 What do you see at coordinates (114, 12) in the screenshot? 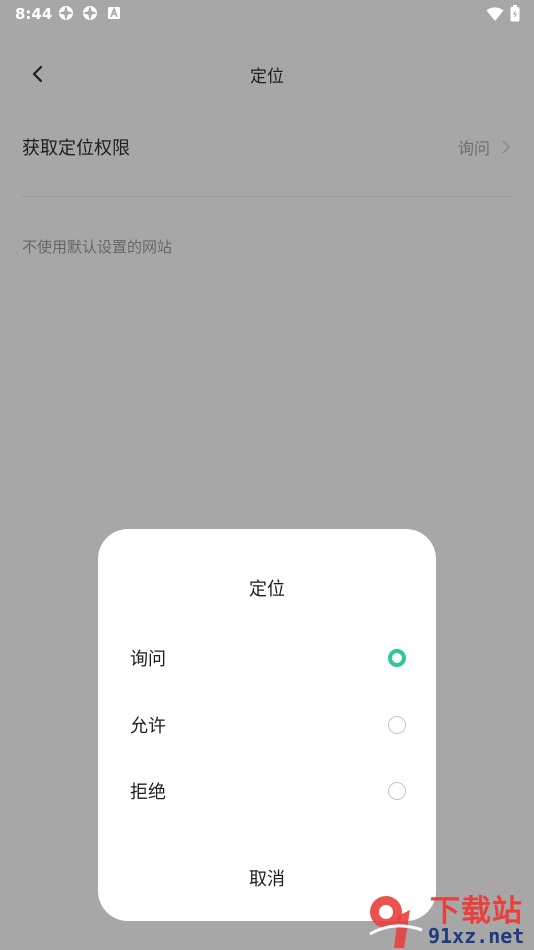
I see `a-box-icon` at bounding box center [114, 12].